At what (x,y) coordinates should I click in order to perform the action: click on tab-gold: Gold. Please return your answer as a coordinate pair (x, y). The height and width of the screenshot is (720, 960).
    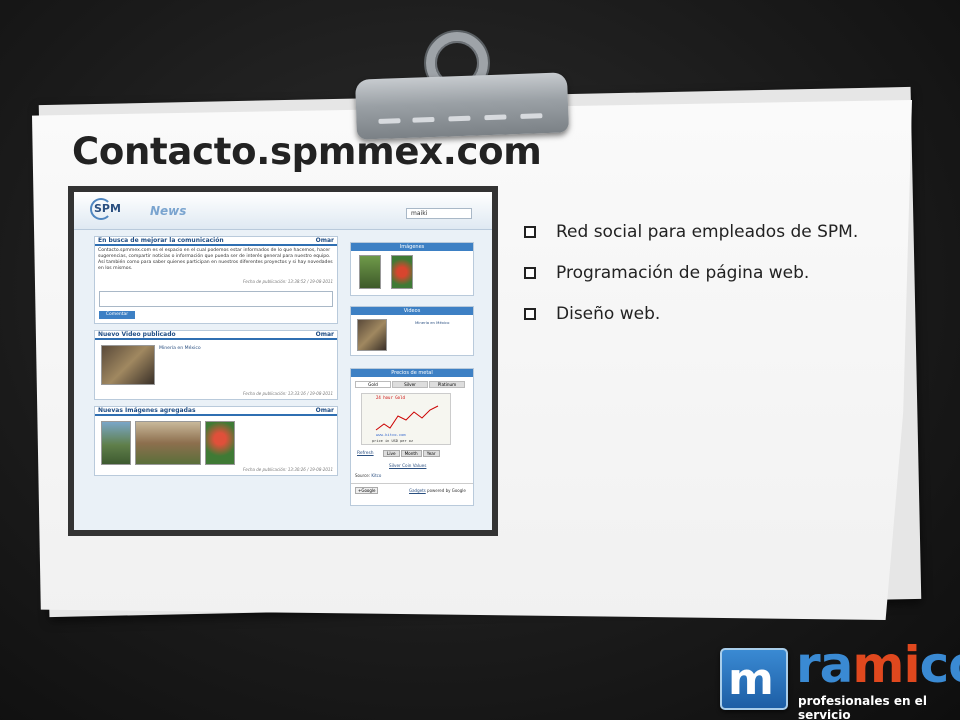
    Looking at the image, I should click on (373, 384).